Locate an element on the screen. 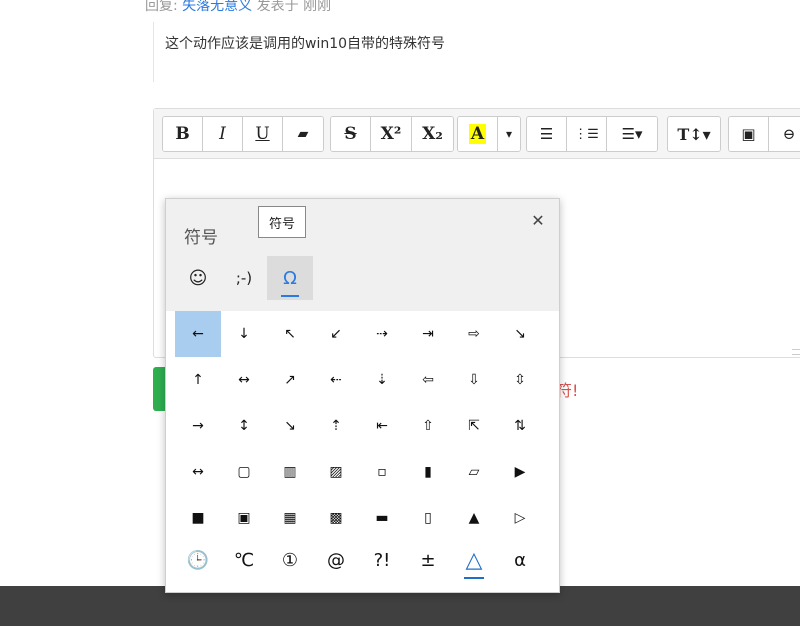  editor-toolbar: B I U ▰ S X² X₂ A ▾ ☰ ⋮☰ ☰▾ T↕▾ ▣ ⊖ is located at coordinates (477, 134).